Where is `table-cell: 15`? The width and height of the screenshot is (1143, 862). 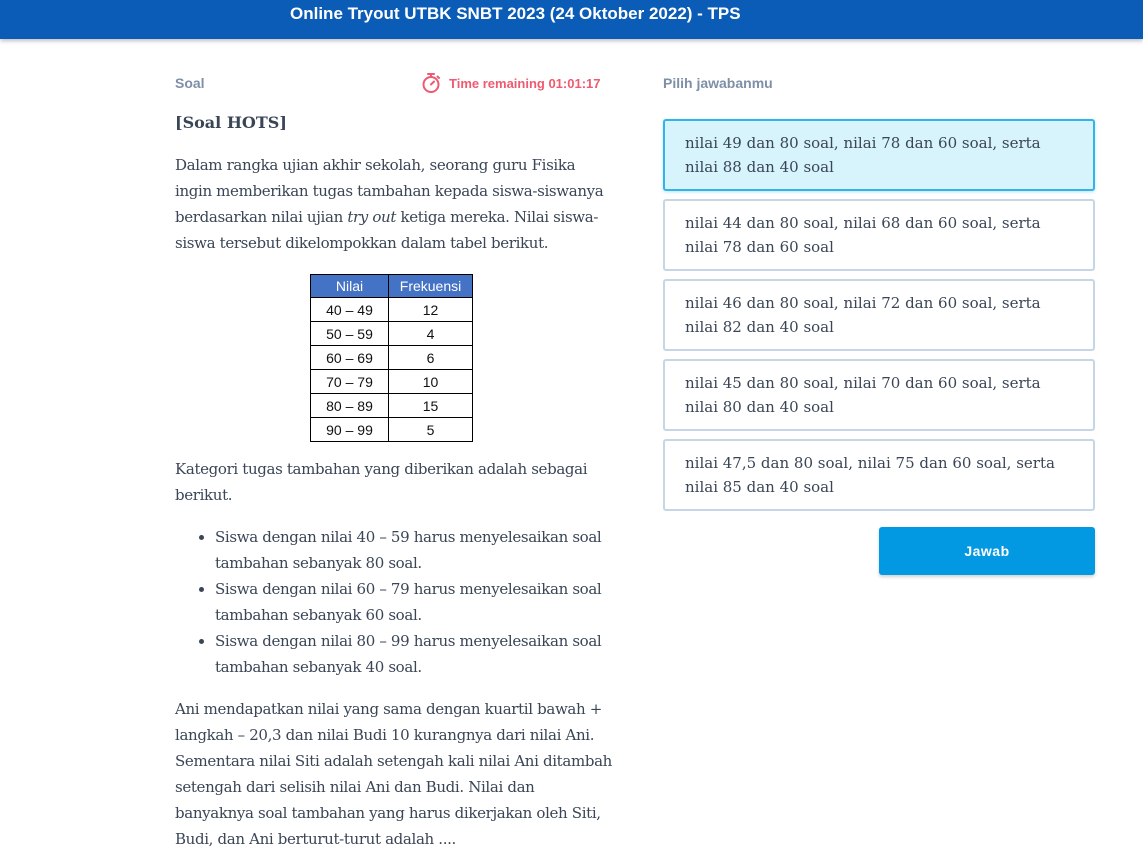 table-cell: 15 is located at coordinates (430, 405).